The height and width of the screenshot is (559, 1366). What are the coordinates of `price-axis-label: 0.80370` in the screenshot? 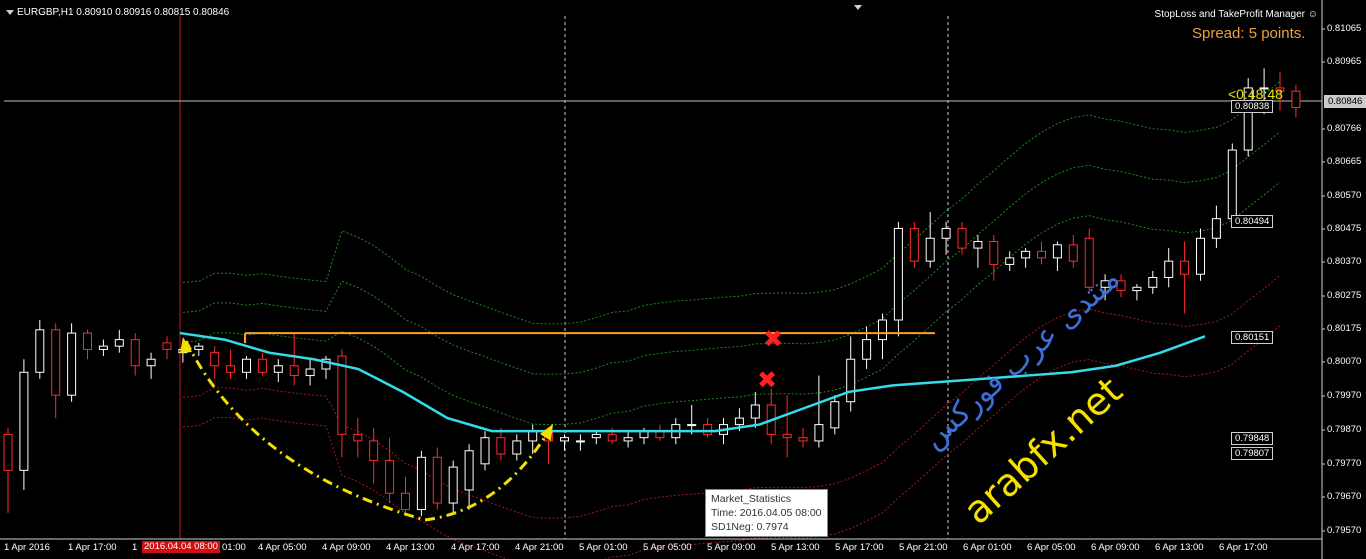 It's located at (1344, 261).